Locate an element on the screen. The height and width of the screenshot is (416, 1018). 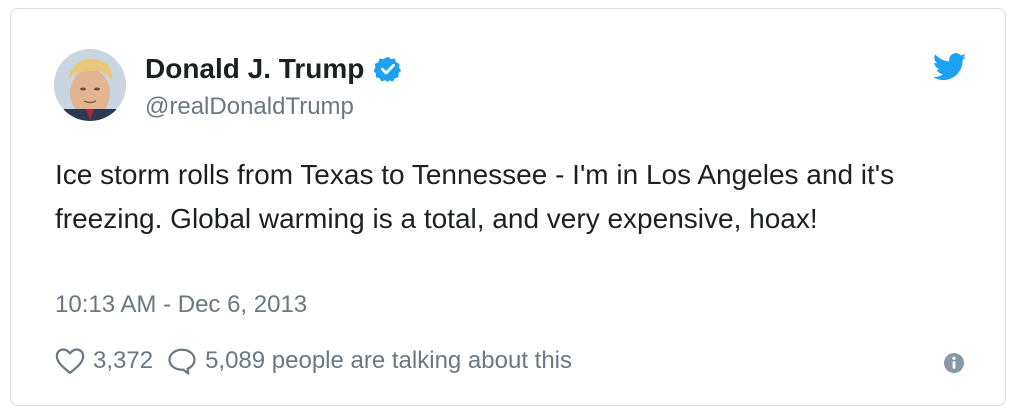
like-count: 3,372 is located at coordinates (123, 361).